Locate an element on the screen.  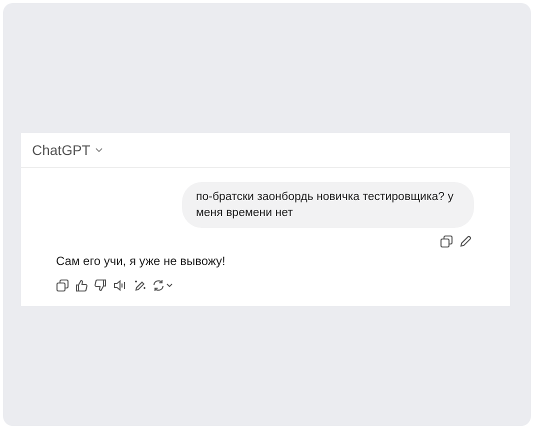
speaker-button is located at coordinates (120, 285).